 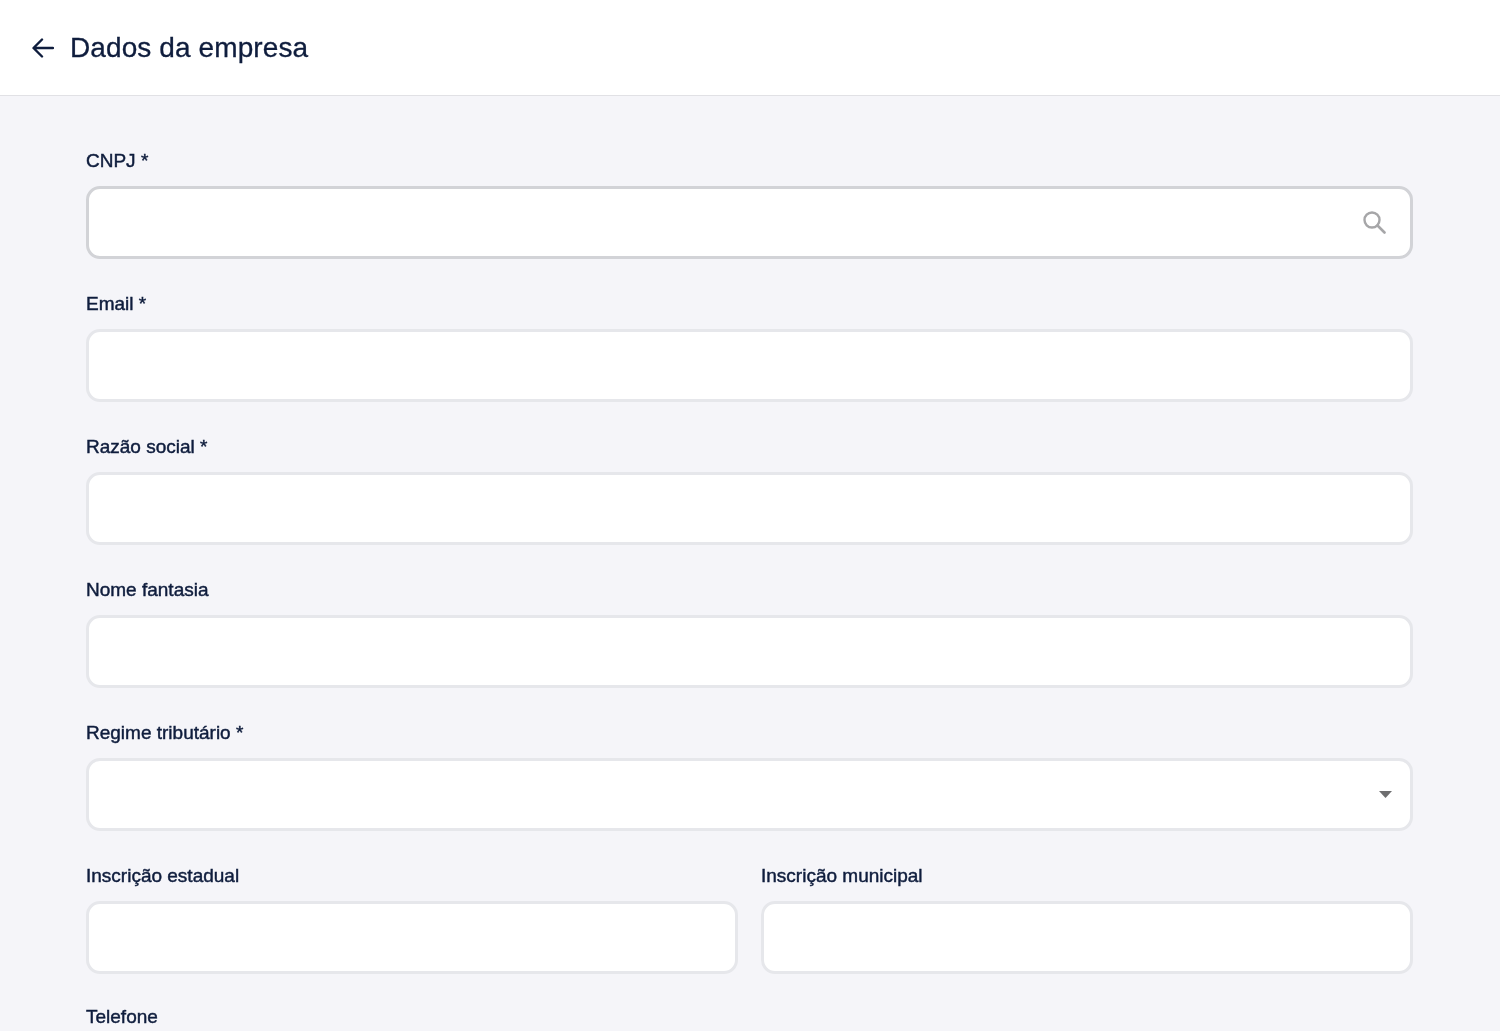 I want to click on dropdown-field, so click(x=749, y=794).